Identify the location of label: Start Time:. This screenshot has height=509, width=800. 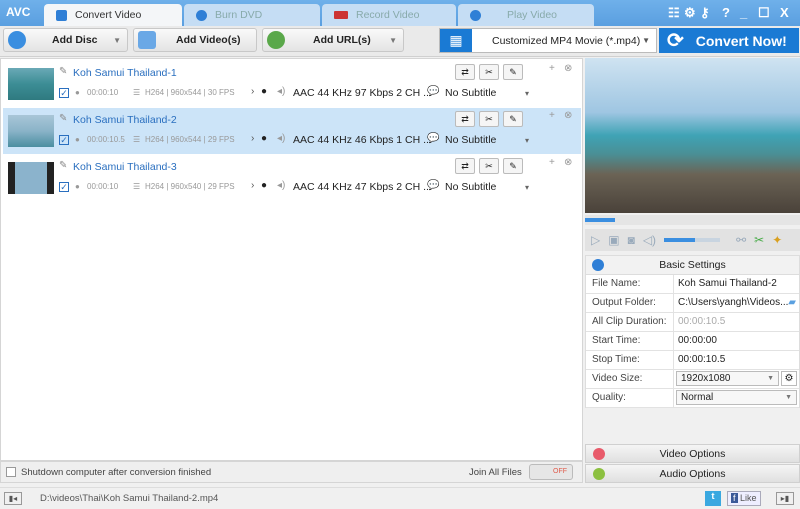
(630, 341).